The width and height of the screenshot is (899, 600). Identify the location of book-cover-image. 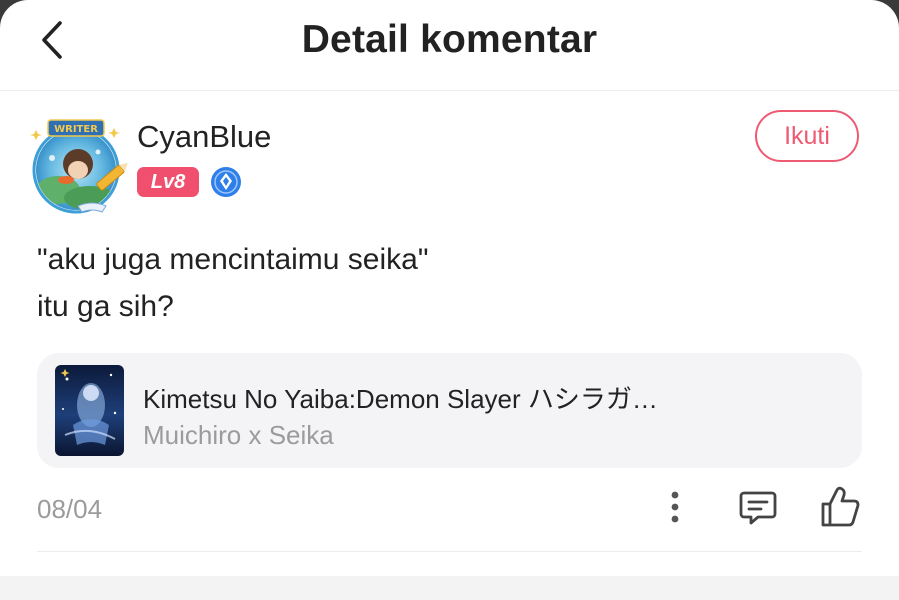
(89, 410).